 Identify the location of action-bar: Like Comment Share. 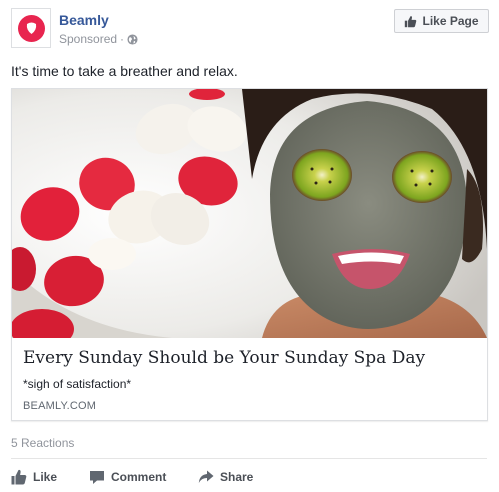
(249, 477).